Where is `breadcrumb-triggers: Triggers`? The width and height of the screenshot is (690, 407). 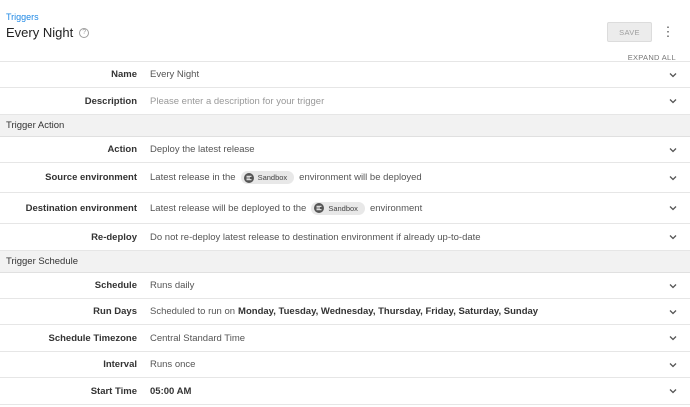
breadcrumb-triggers: Triggers is located at coordinates (22, 17).